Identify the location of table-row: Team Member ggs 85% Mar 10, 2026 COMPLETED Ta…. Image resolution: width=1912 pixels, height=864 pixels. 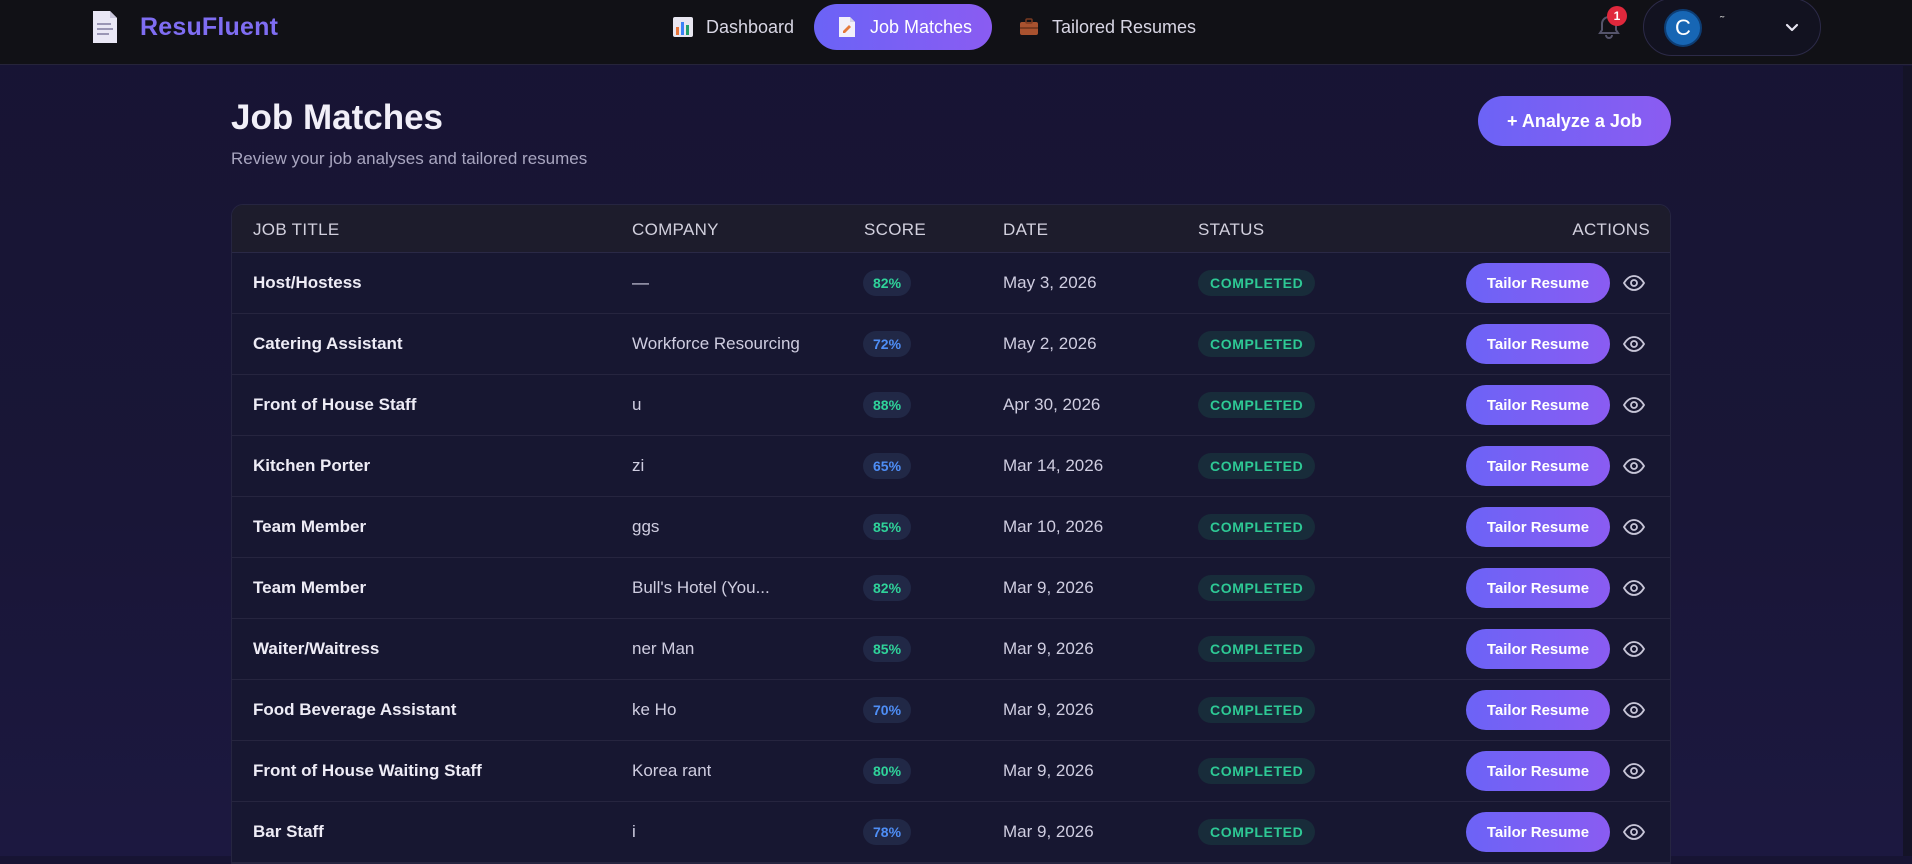
(951, 527).